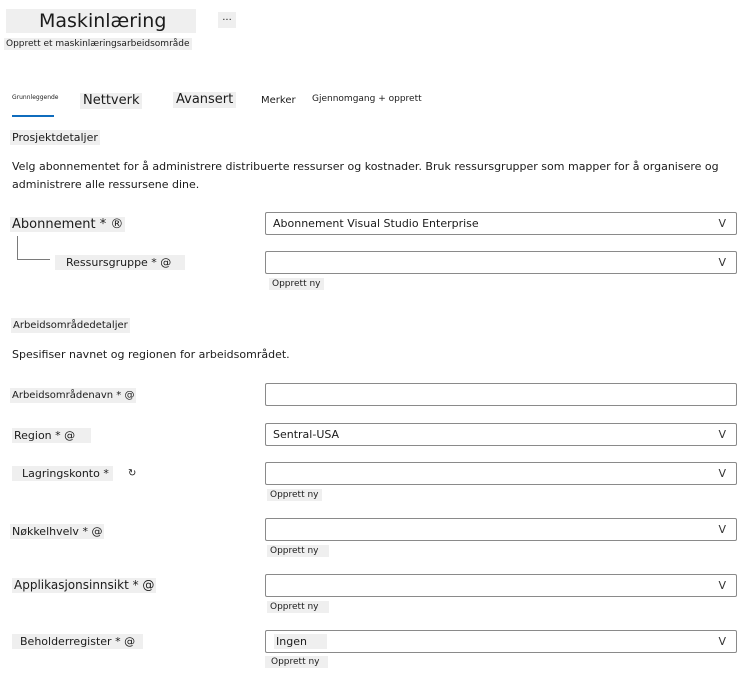  What do you see at coordinates (501, 641) in the screenshot?
I see `registry-select: Ingen V` at bounding box center [501, 641].